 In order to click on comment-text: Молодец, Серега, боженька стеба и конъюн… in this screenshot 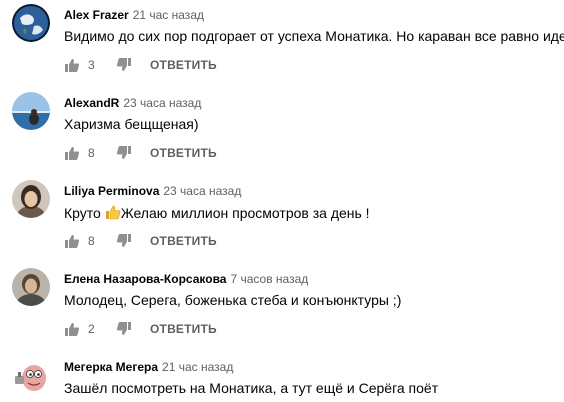, I will do `click(233, 300)`.